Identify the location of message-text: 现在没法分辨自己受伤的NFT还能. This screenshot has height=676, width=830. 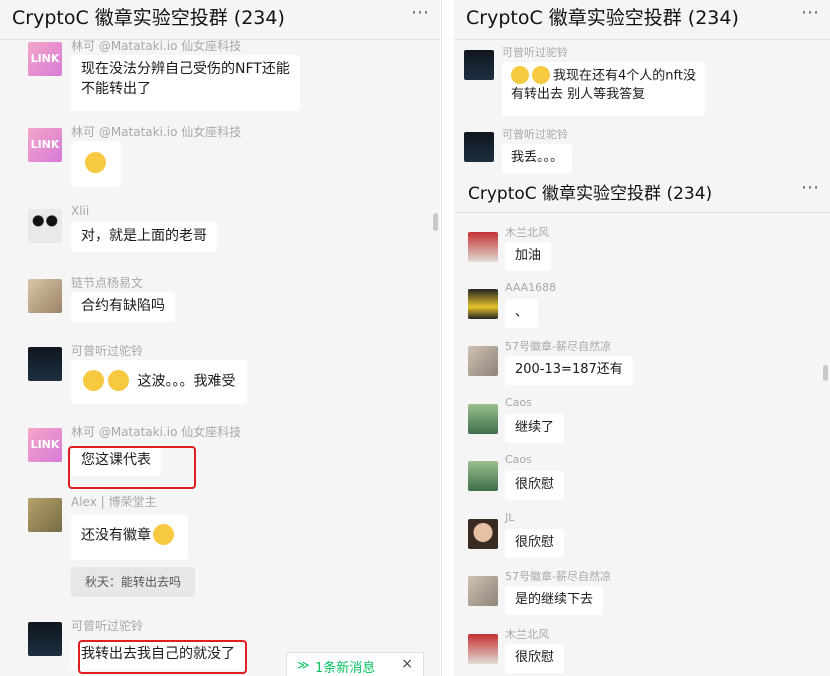
(185, 69).